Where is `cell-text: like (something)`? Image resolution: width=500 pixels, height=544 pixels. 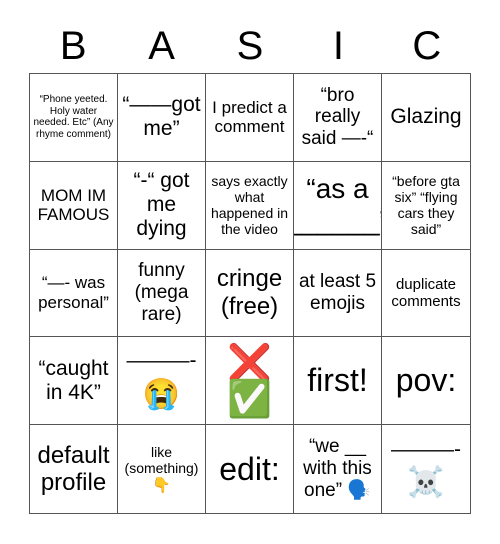 cell-text: like (something) is located at coordinates (161, 460).